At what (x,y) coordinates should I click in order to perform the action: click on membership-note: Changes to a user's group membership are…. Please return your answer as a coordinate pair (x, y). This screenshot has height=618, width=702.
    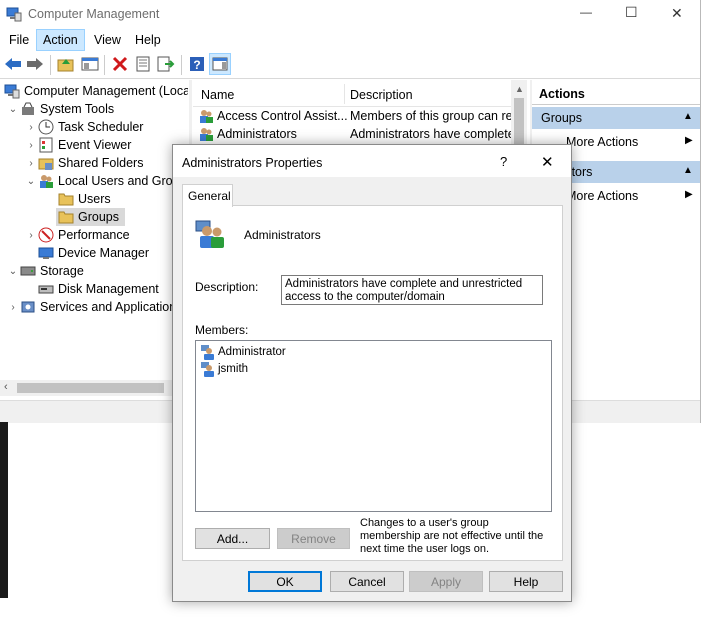
    Looking at the image, I should click on (452, 536).